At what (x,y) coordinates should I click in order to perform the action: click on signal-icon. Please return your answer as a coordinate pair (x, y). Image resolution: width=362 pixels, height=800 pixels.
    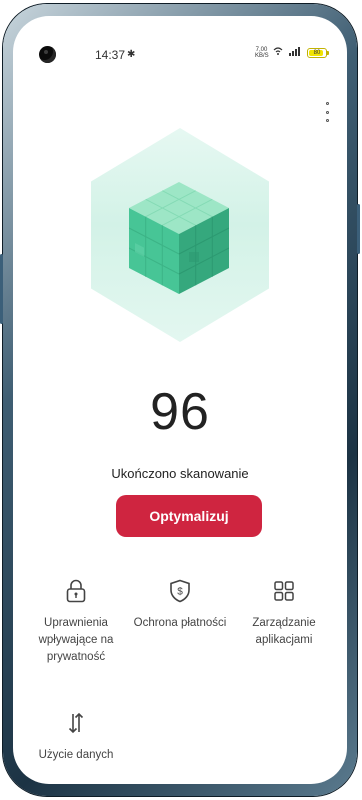
    Looking at the image, I should click on (295, 52).